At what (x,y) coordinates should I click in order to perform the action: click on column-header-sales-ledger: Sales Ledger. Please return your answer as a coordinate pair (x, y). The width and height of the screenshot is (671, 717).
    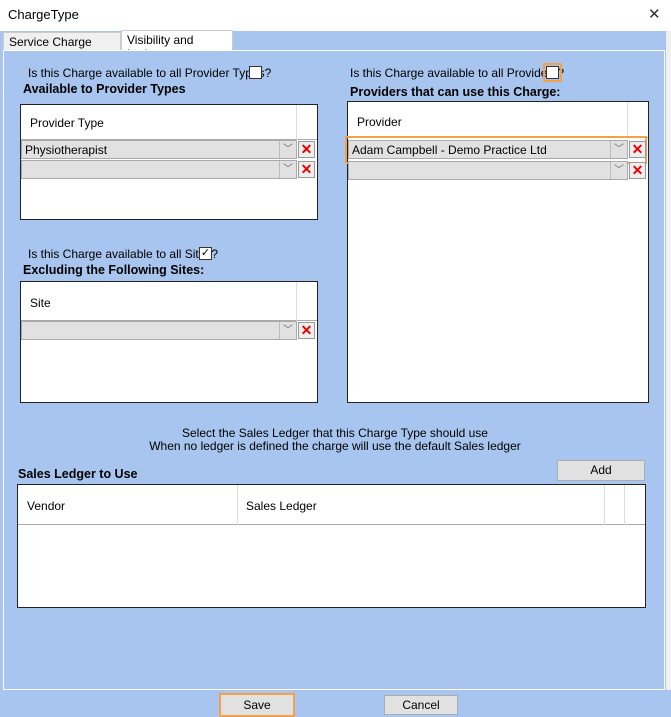
    Looking at the image, I should click on (281, 506).